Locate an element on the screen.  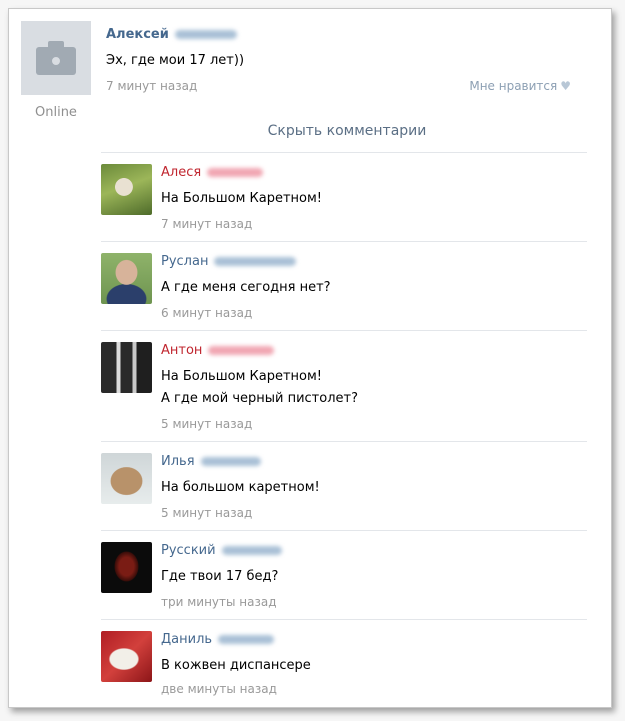
comment-author-name: Антон is located at coordinates (218, 350).